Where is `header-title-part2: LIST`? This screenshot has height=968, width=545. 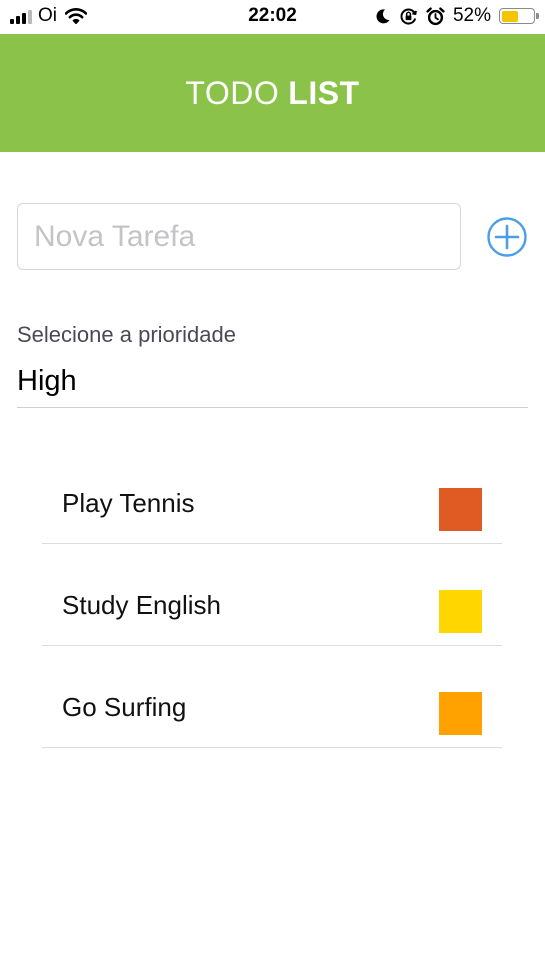
header-title-part2: LIST is located at coordinates (324, 92).